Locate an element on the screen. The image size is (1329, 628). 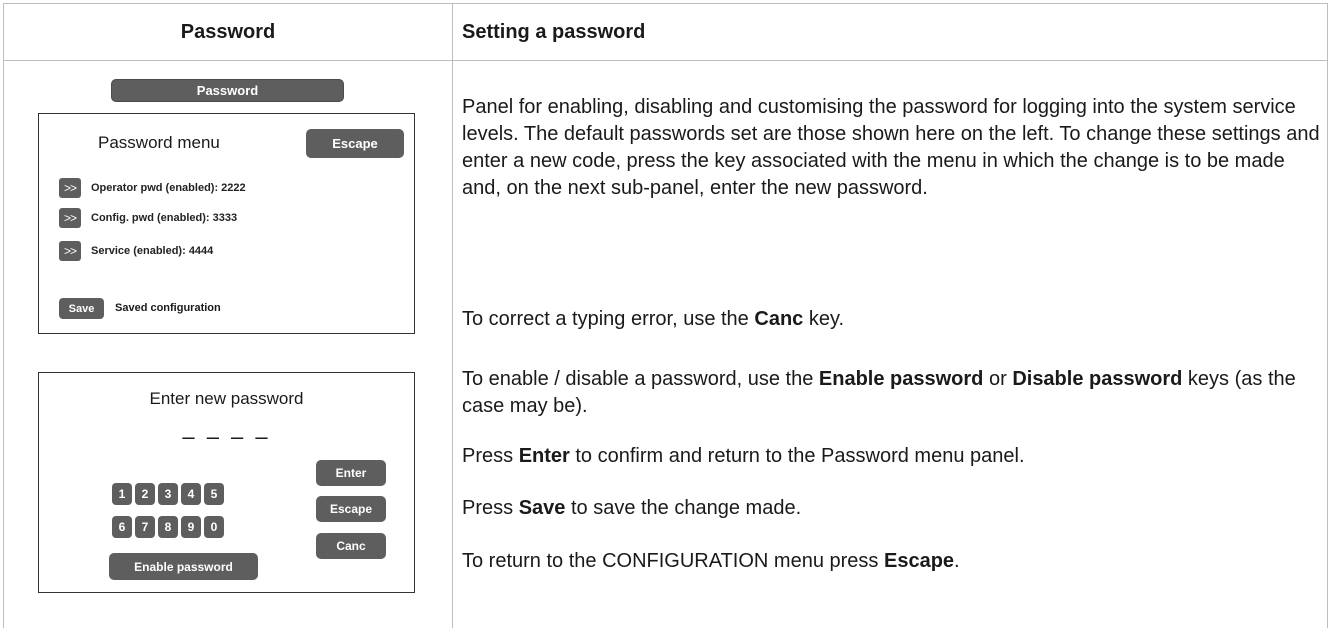
key-5: 5 is located at coordinates (214, 494).